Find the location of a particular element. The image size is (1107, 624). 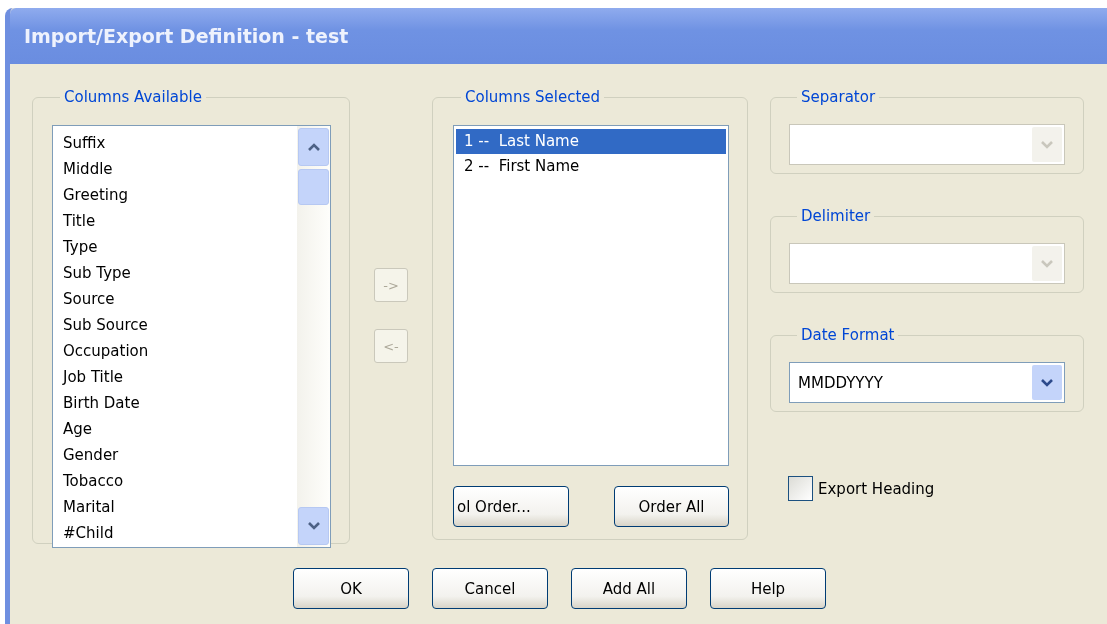

group-label: Columns Available is located at coordinates (133, 97).